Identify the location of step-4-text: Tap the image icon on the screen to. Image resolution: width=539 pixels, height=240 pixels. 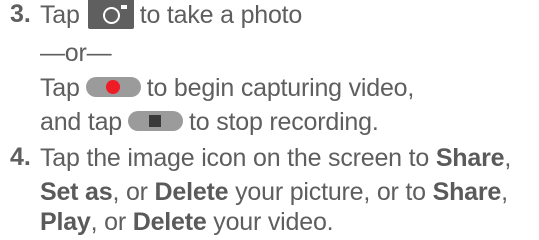
(238, 158).